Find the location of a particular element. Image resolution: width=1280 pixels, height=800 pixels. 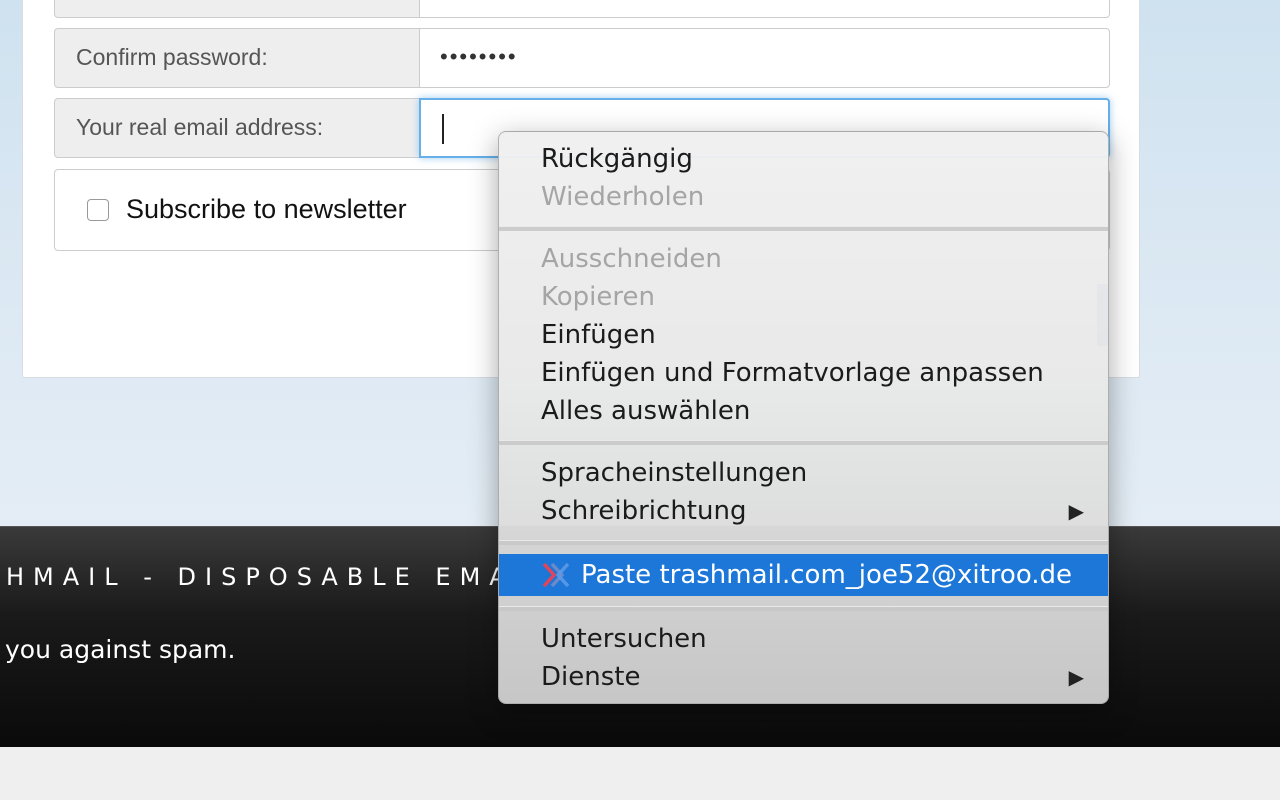

password-label is located at coordinates (237, 9).